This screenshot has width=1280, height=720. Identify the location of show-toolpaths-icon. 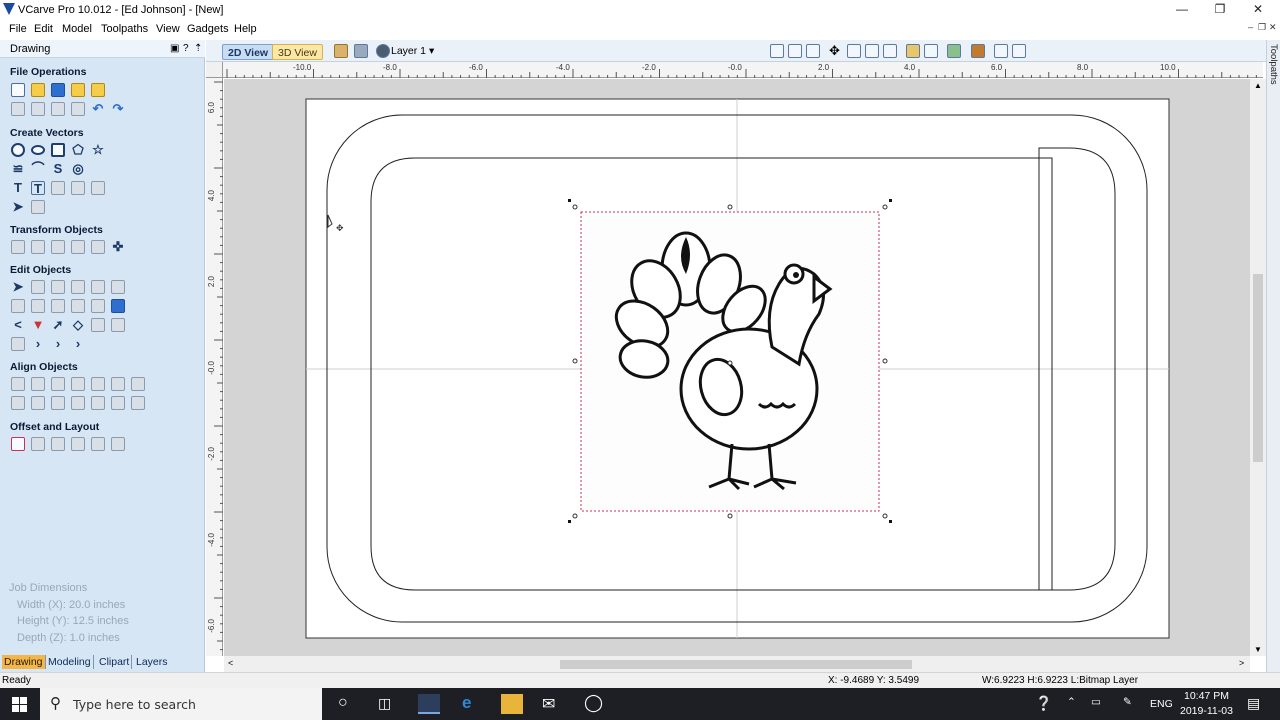
(954, 51).